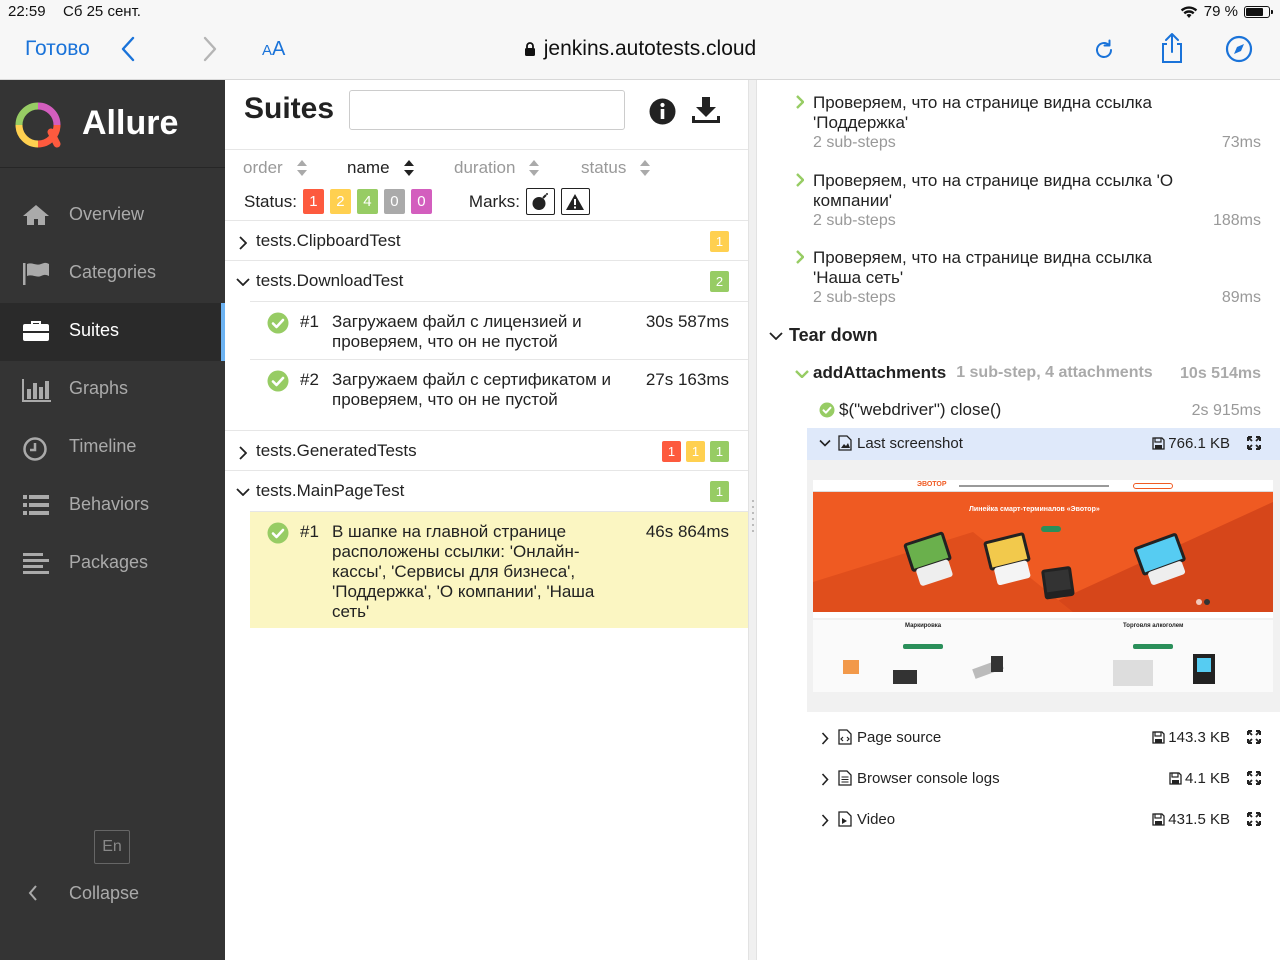  What do you see at coordinates (289, 108) in the screenshot?
I see `page-title: Suites` at bounding box center [289, 108].